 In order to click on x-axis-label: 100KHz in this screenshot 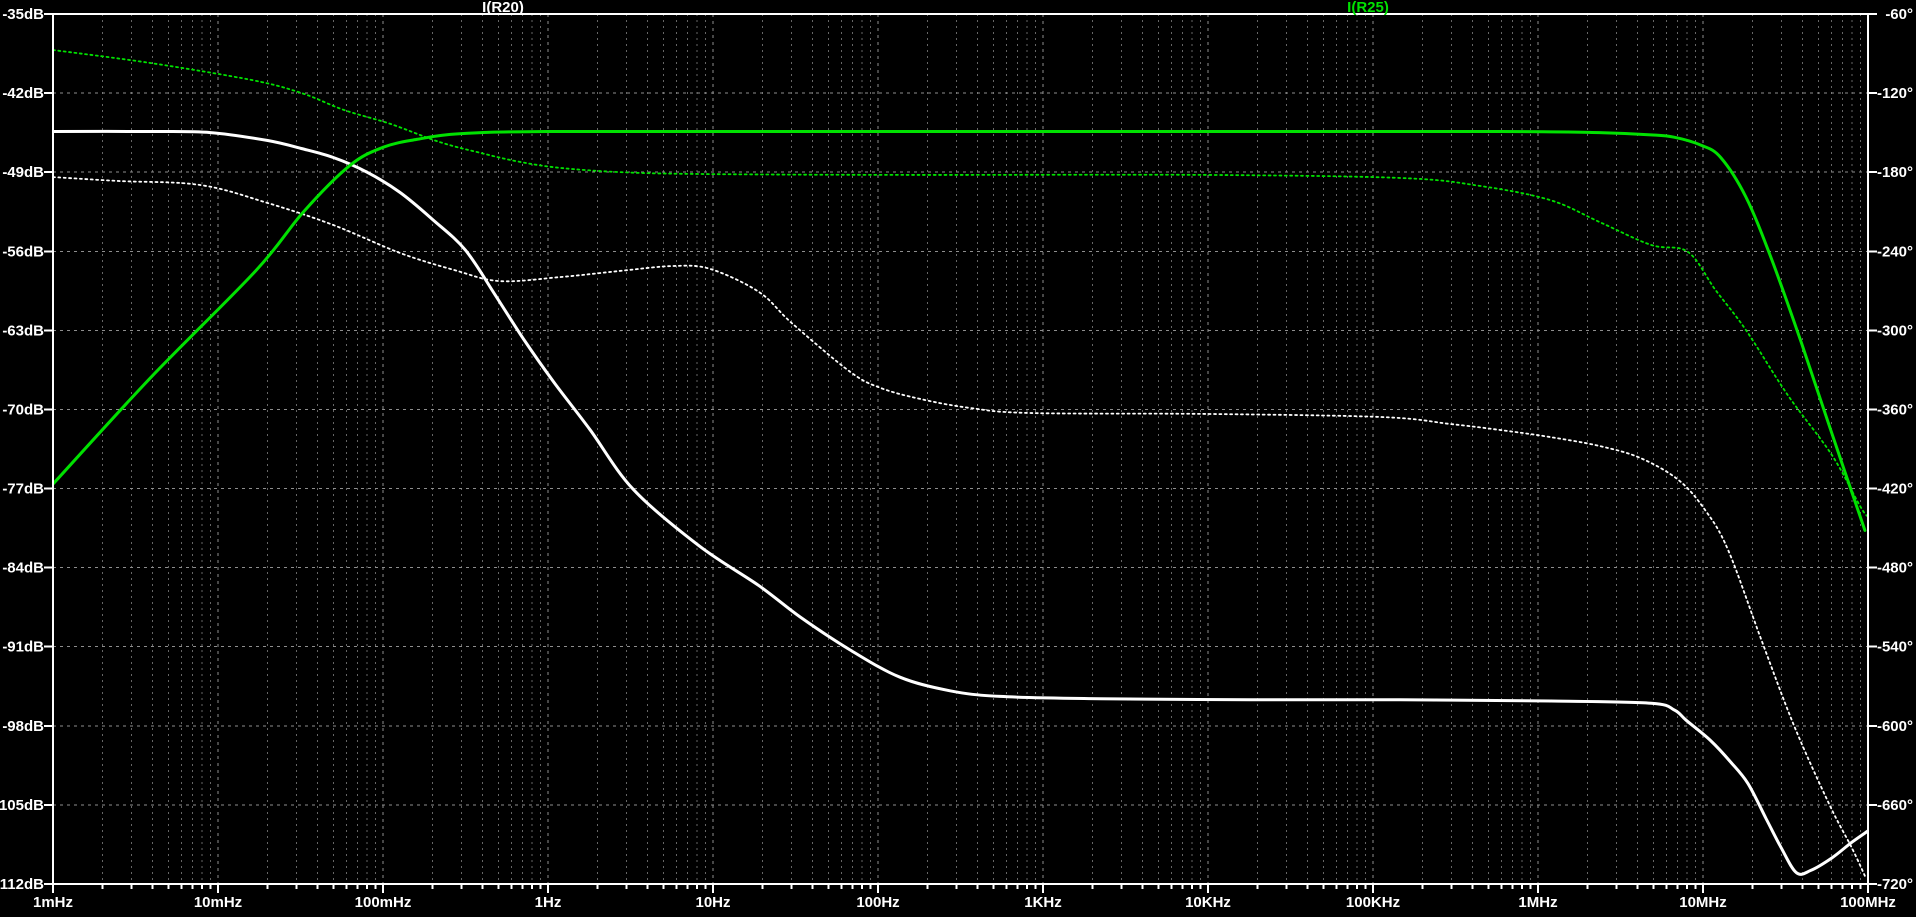, I will do `click(1373, 902)`.